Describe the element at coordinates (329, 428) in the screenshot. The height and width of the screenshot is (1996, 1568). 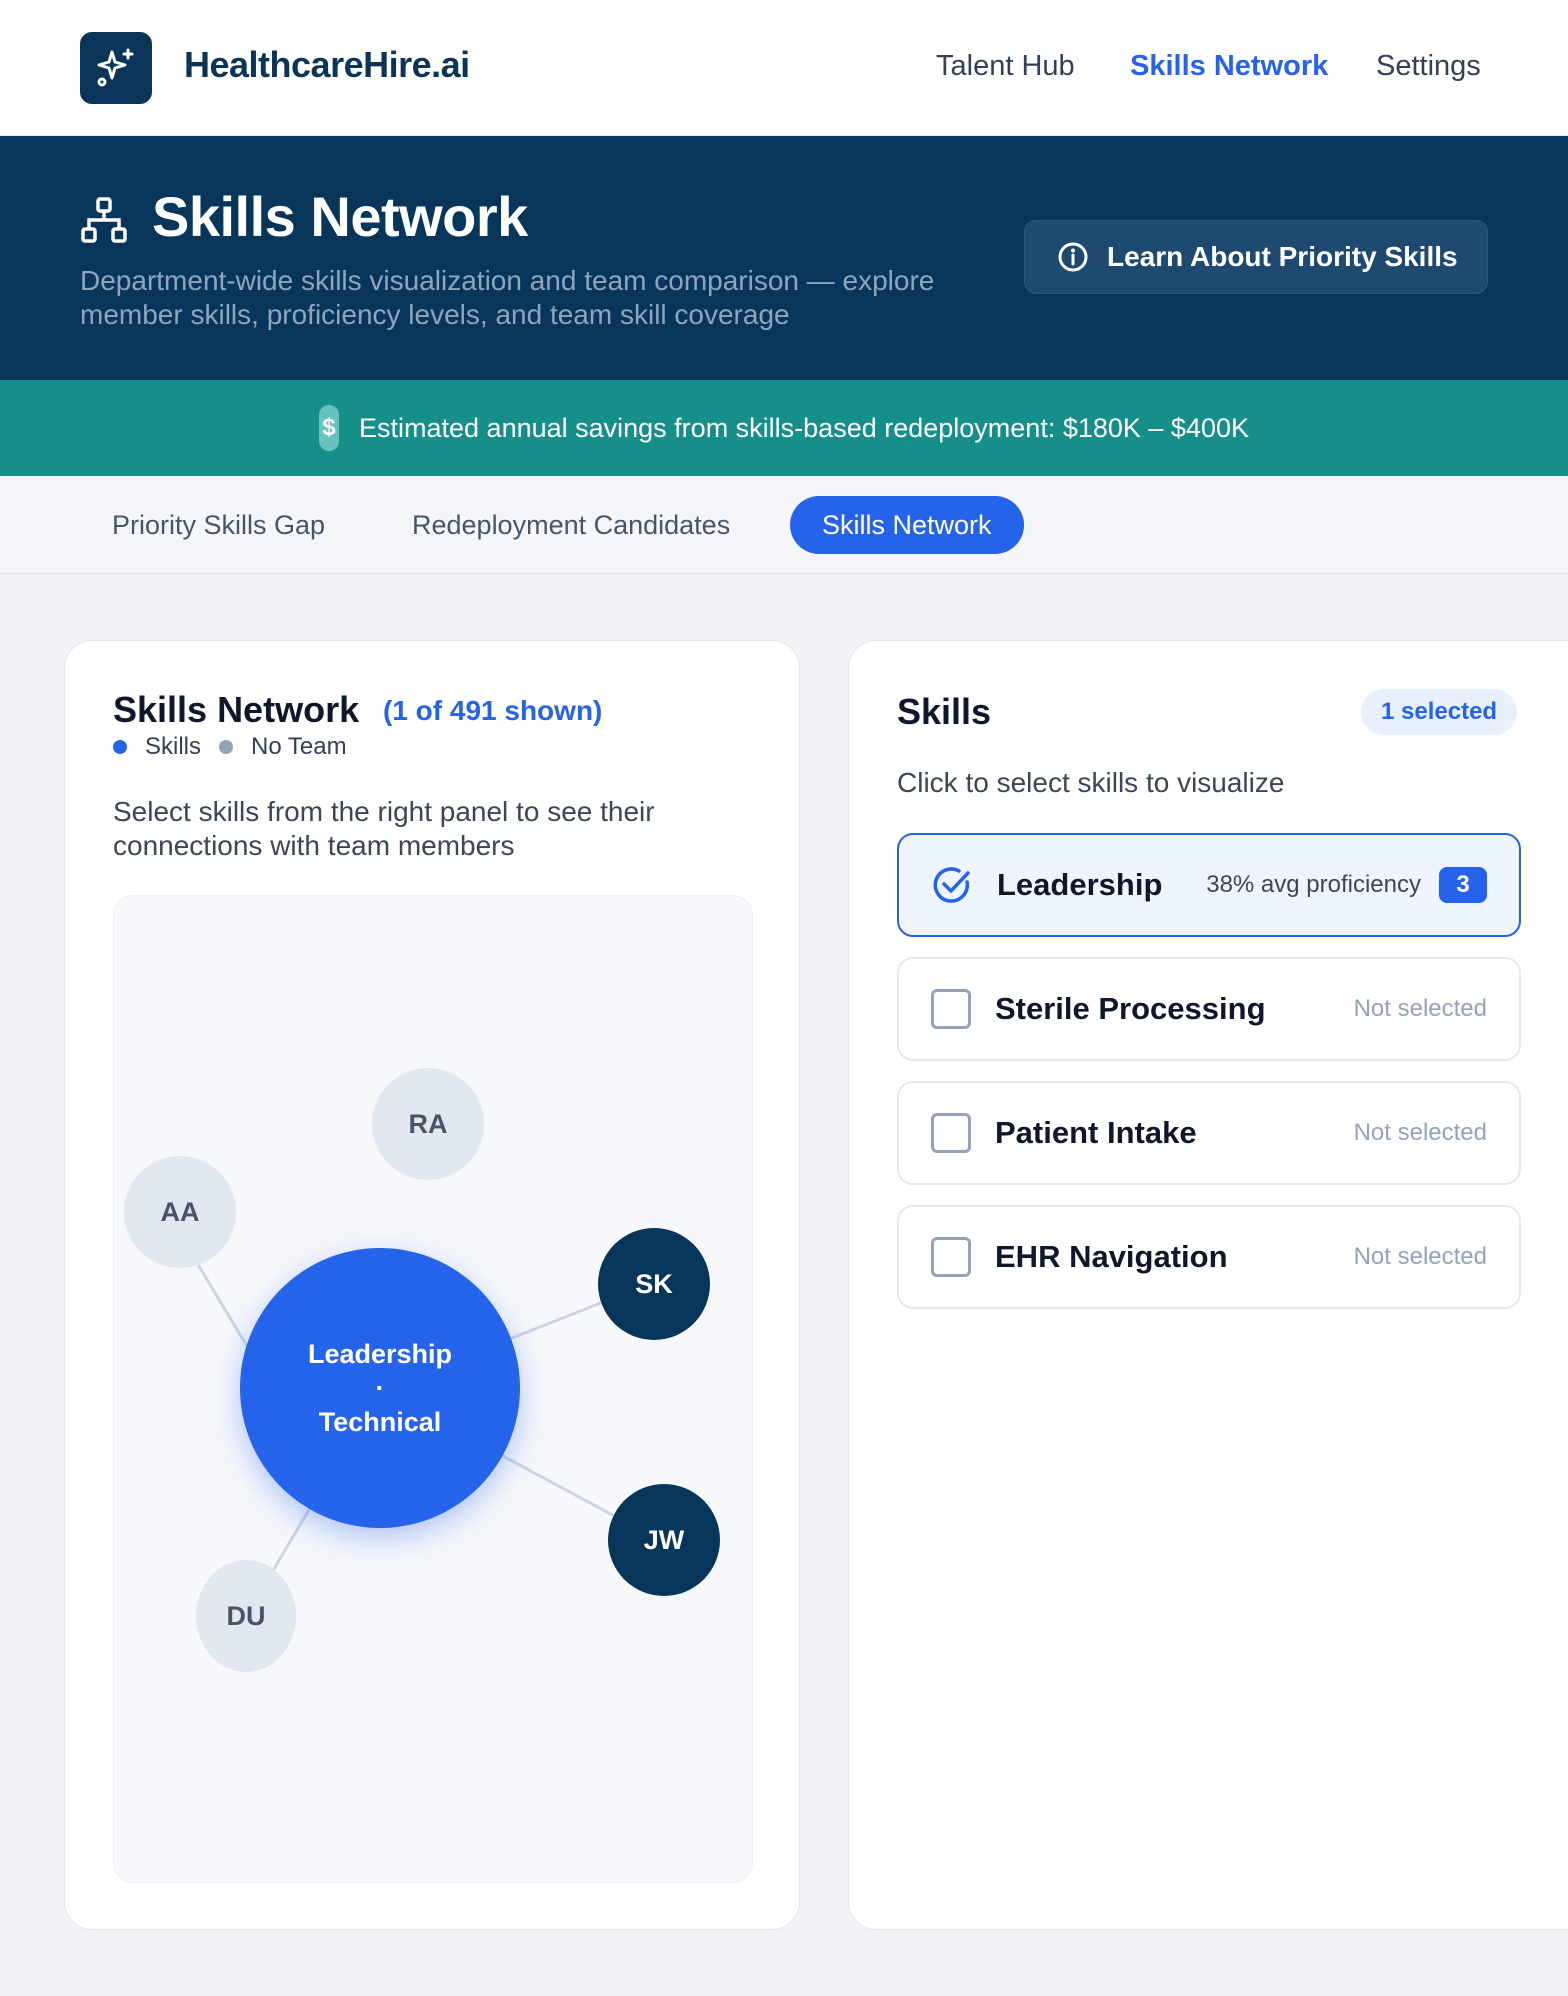
I see `dollar-icon: $` at that location.